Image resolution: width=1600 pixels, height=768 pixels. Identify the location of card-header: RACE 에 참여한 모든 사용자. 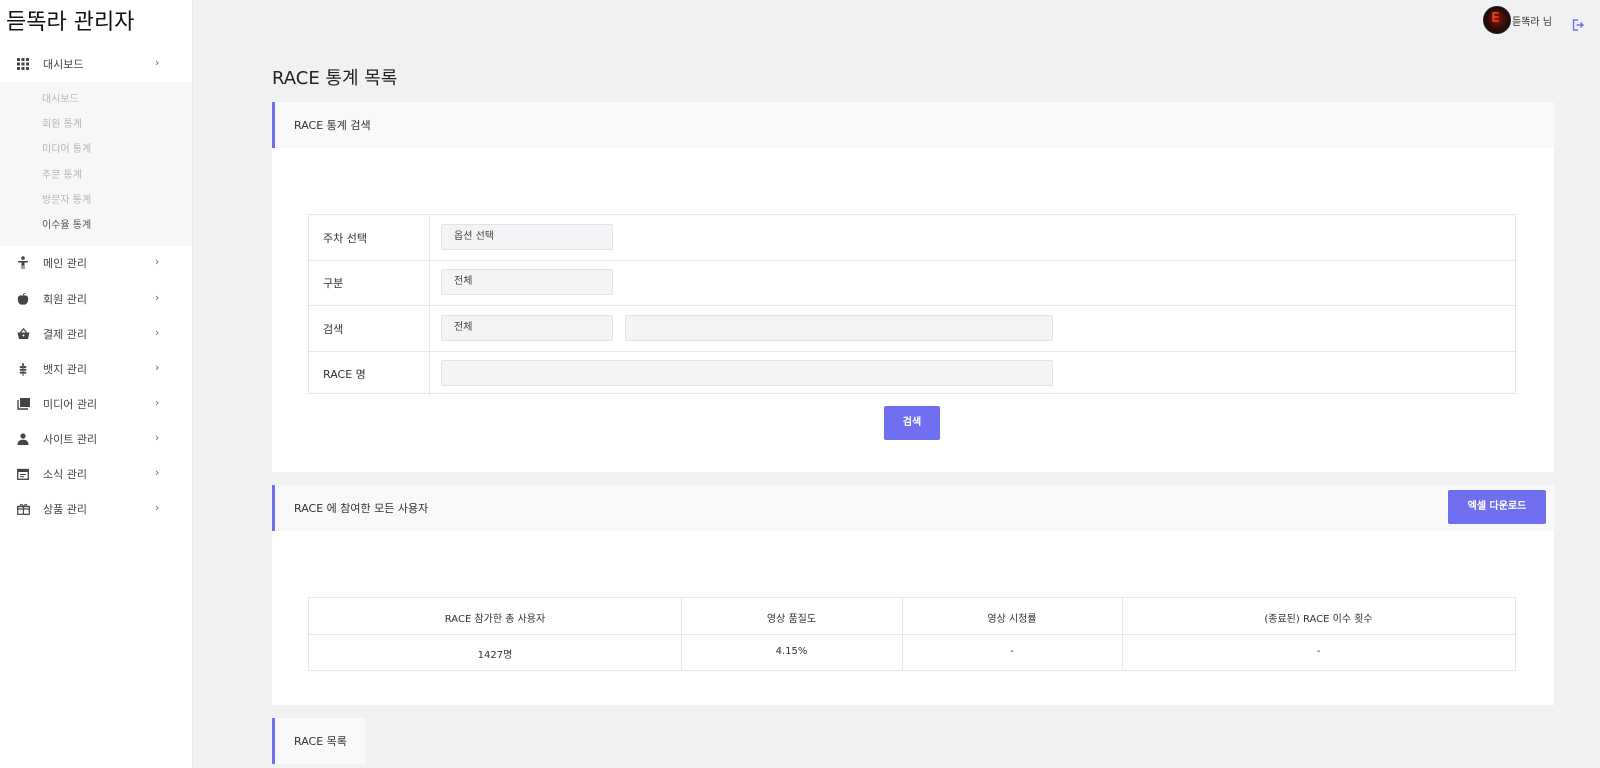
(913, 508).